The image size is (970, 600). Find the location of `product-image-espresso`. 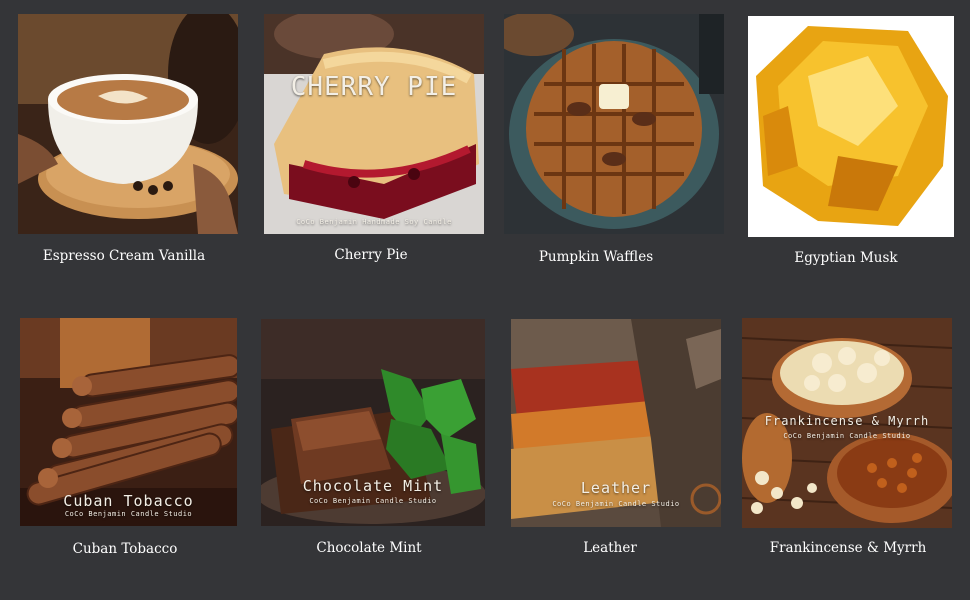

product-image-espresso is located at coordinates (128, 124).